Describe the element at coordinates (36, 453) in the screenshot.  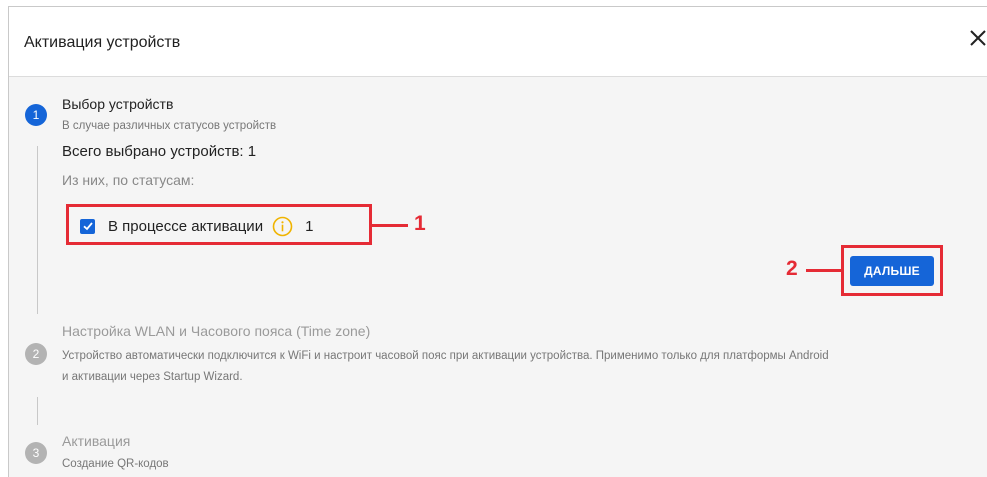
I see `step-3-number: 3` at that location.